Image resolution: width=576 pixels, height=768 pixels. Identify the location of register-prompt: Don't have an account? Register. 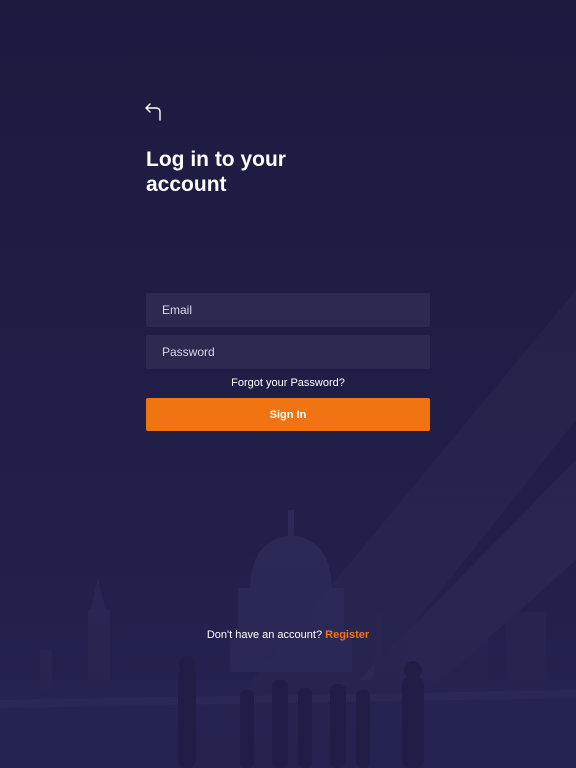
(288, 635).